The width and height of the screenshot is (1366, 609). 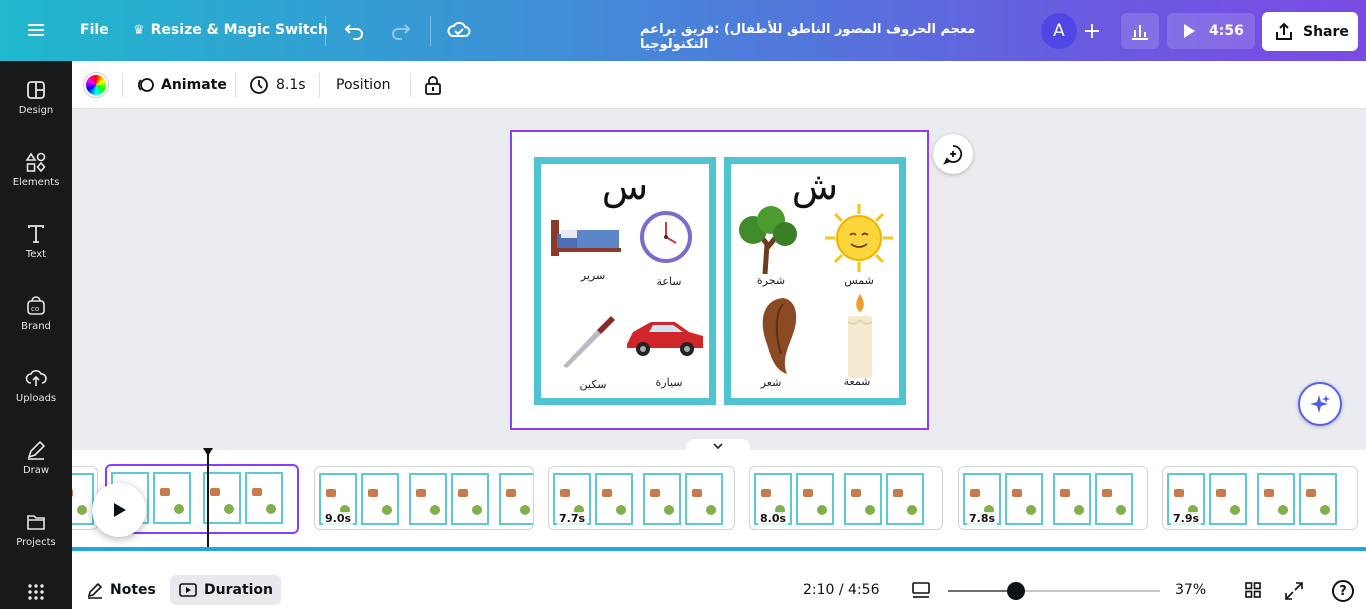 What do you see at coordinates (719, 580) in the screenshot?
I see `bottom-bar: Notes Duration 2:10 / 4:56 37% ?` at bounding box center [719, 580].